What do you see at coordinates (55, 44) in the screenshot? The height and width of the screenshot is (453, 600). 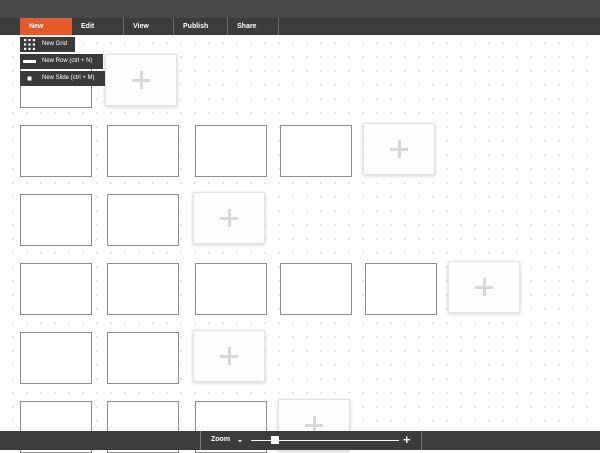 I see `new-grid-label: New Grid` at bounding box center [55, 44].